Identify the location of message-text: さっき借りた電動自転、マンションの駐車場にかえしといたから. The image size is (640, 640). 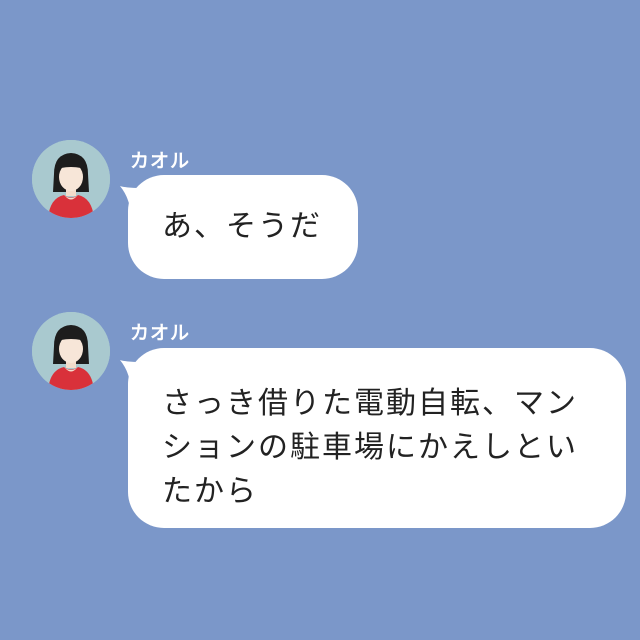
(370, 447).